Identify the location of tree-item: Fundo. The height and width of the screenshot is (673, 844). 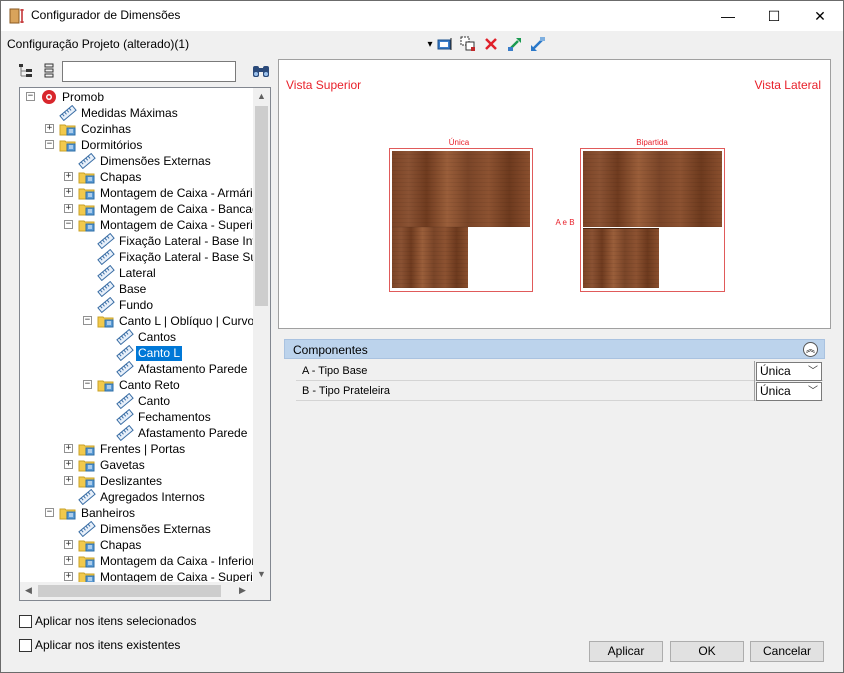
(126, 305).